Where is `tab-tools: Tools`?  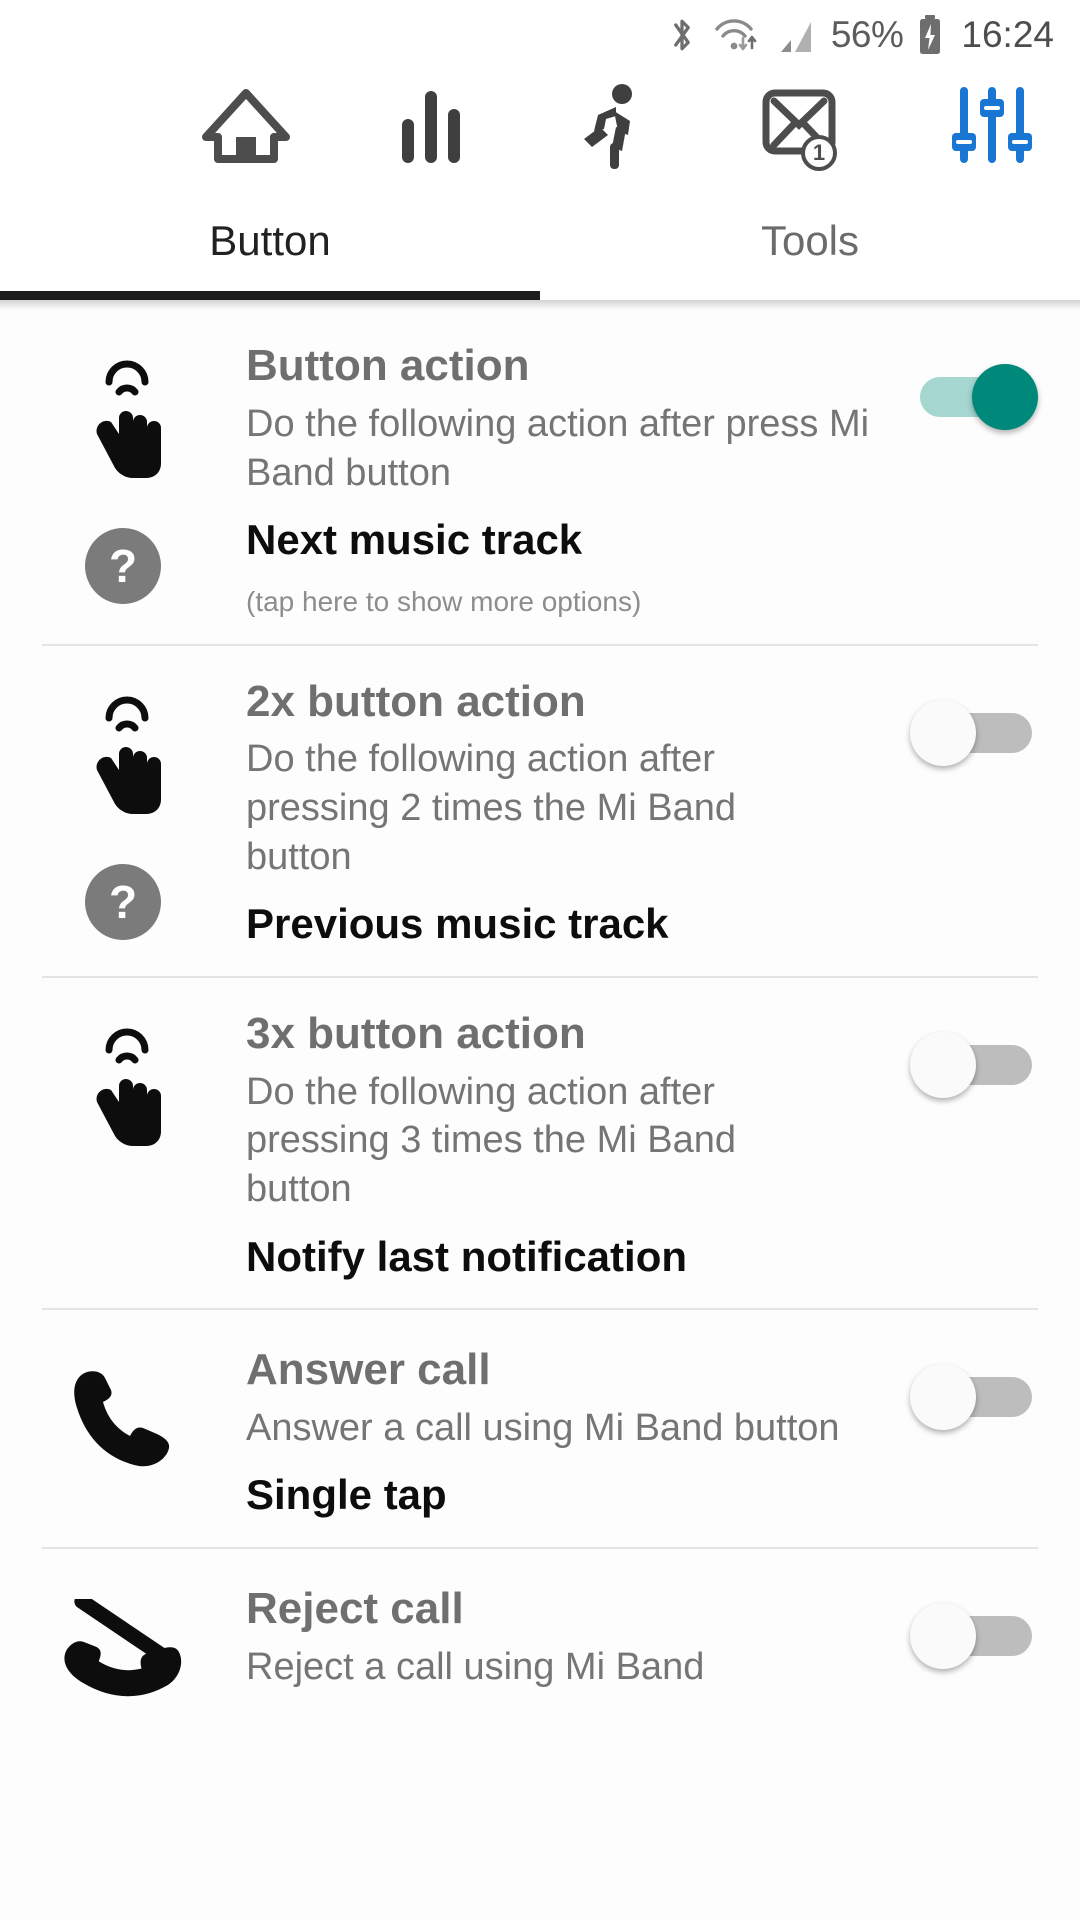
tab-tools: Tools is located at coordinates (810, 241).